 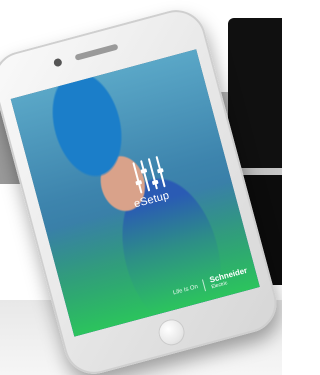 I want to click on schneider-electric-logo: Schneider Electric, so click(x=229, y=278).